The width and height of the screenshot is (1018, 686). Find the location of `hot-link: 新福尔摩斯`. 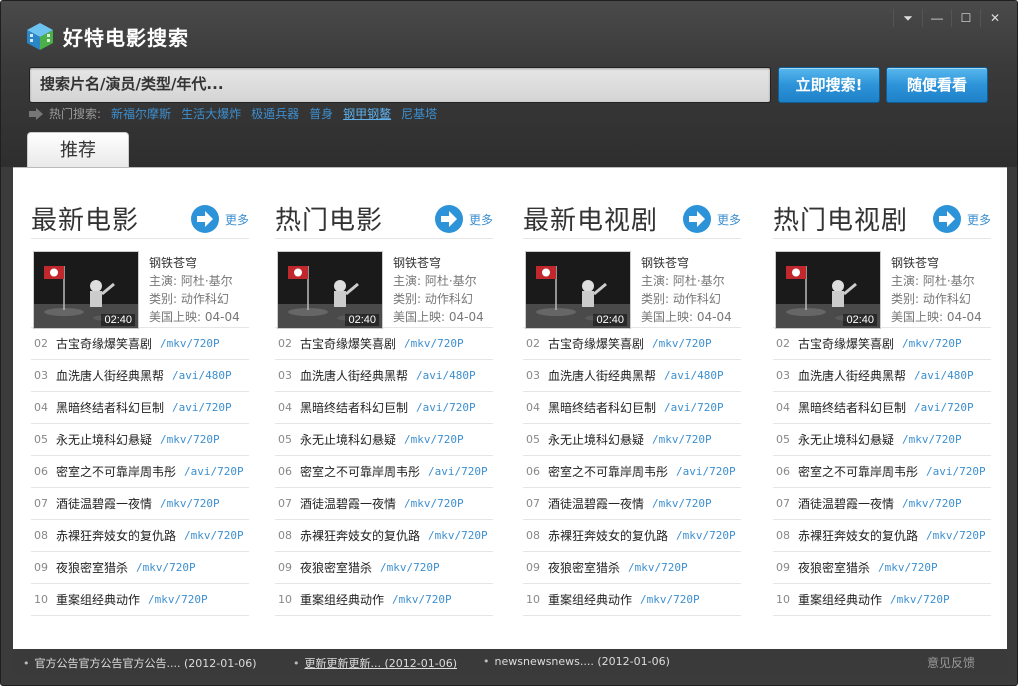

hot-link: 新福尔摩斯 is located at coordinates (141, 113).